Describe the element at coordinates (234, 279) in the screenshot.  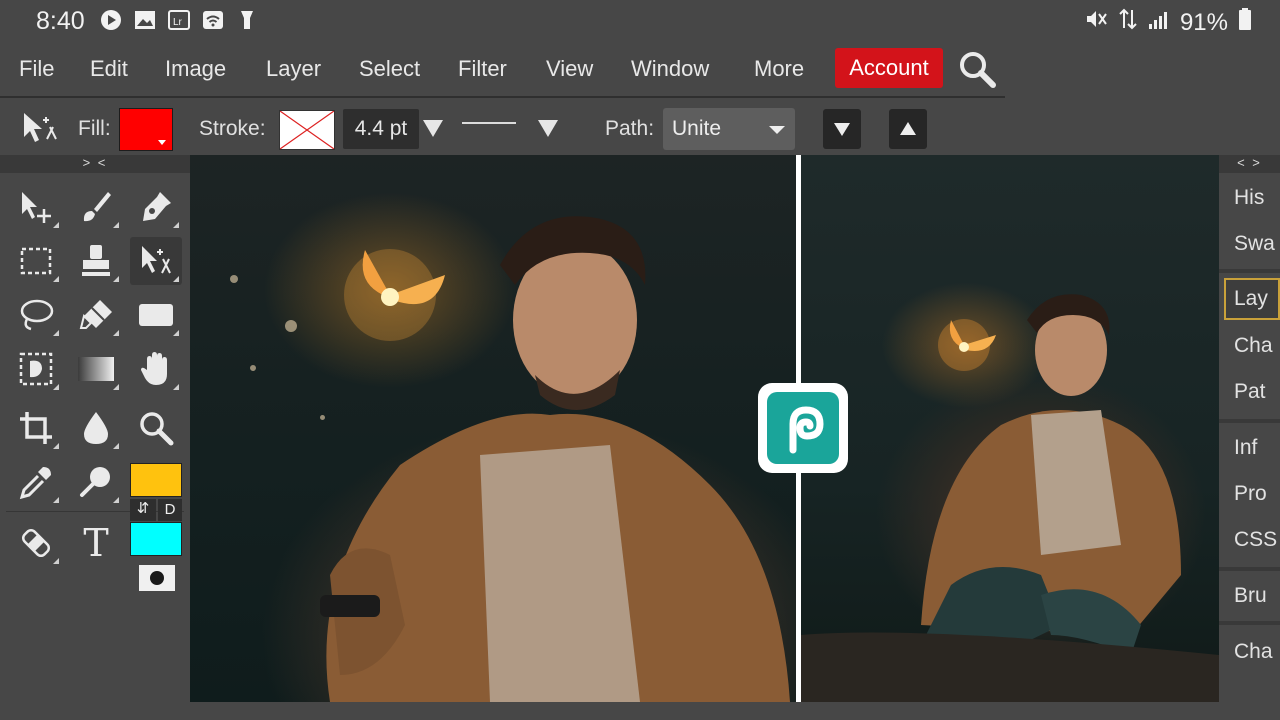
I see `bokeh-light` at that location.